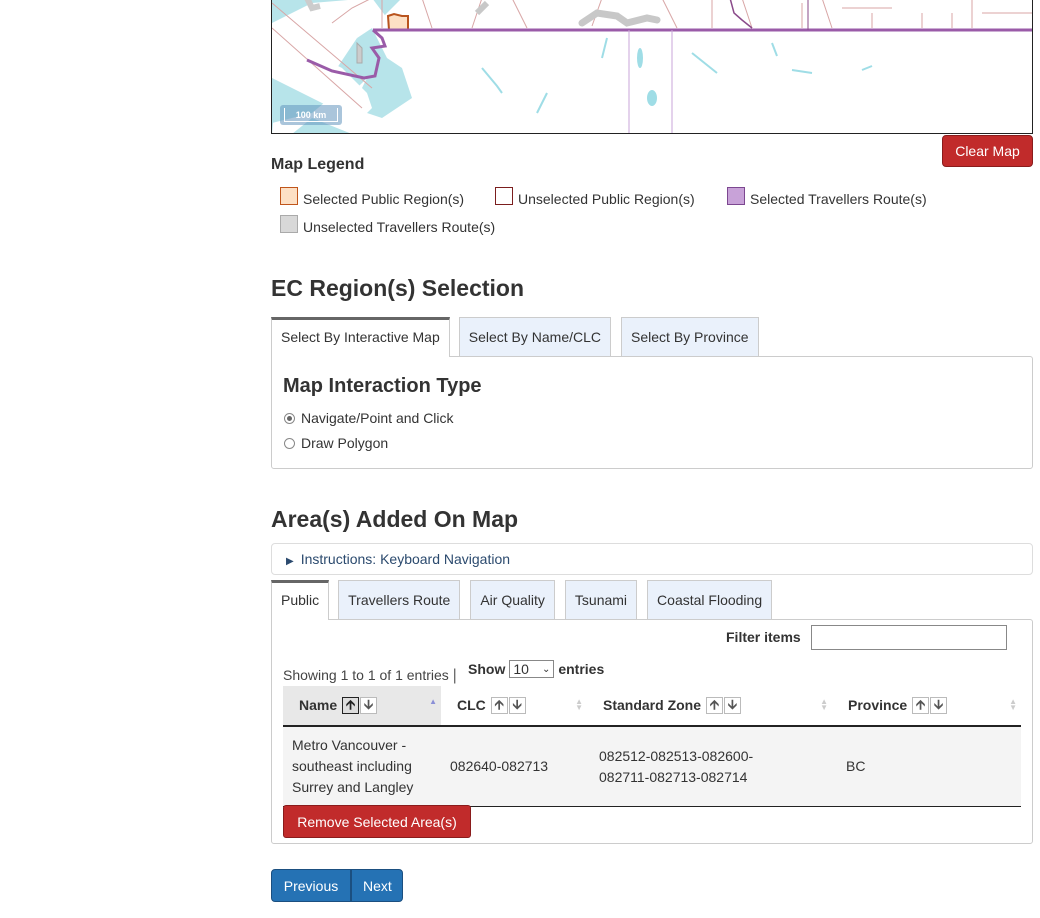 Image resolution: width=1040 pixels, height=918 pixels. What do you see at coordinates (606, 199) in the screenshot?
I see `legend-label: Unselected Public Region(s)` at bounding box center [606, 199].